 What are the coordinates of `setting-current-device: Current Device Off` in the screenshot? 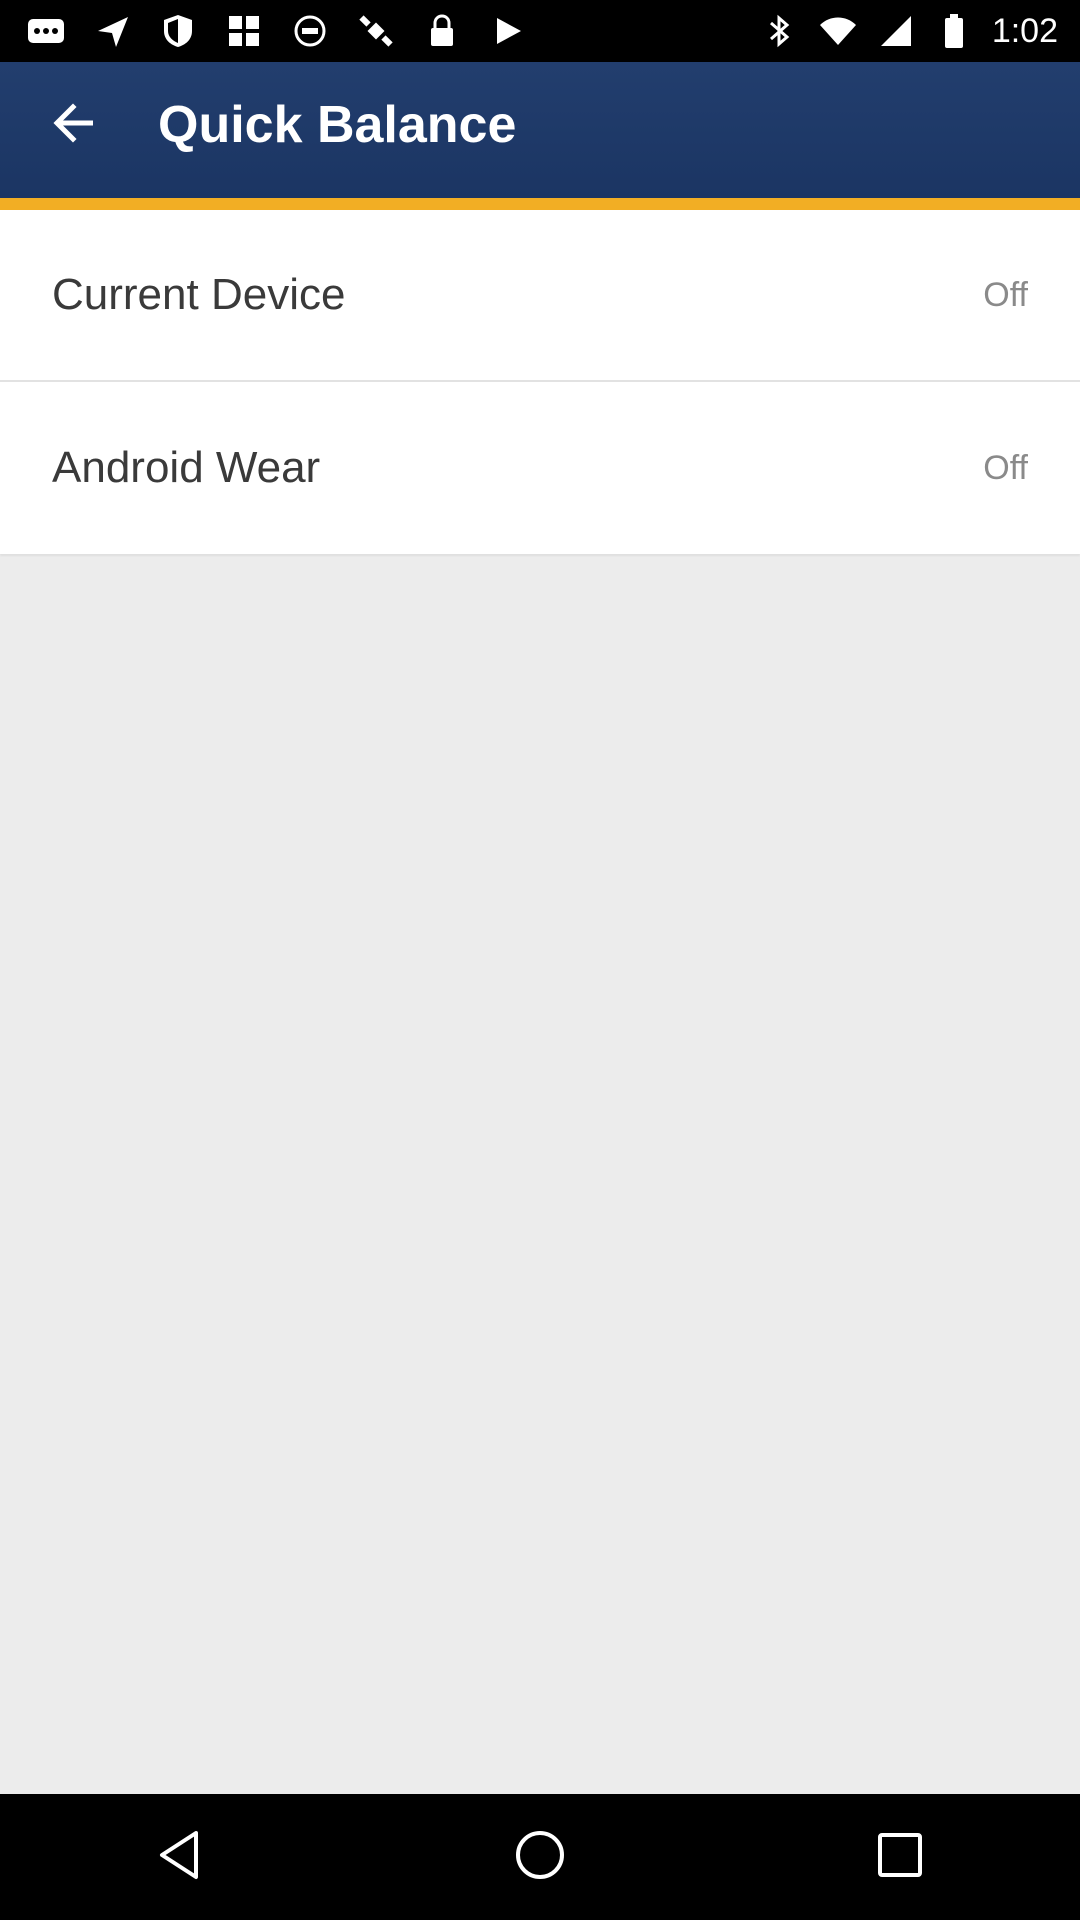 It's located at (540, 296).